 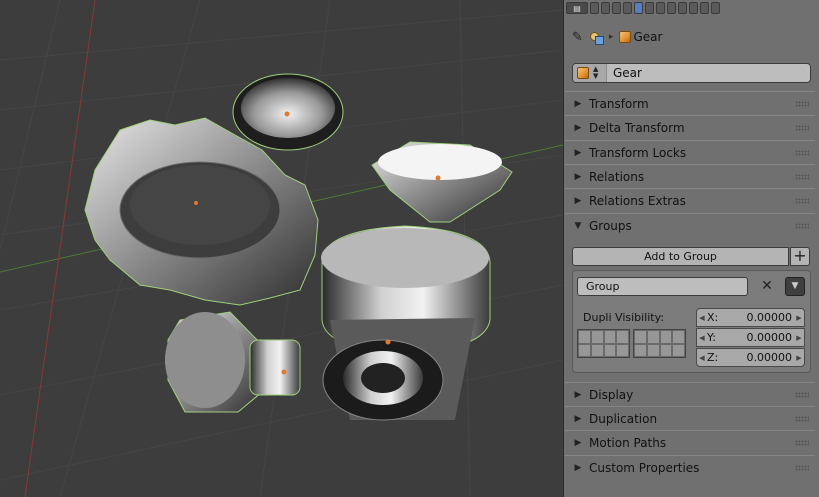 I want to click on editor-type-icon: ▤, so click(x=577, y=8).